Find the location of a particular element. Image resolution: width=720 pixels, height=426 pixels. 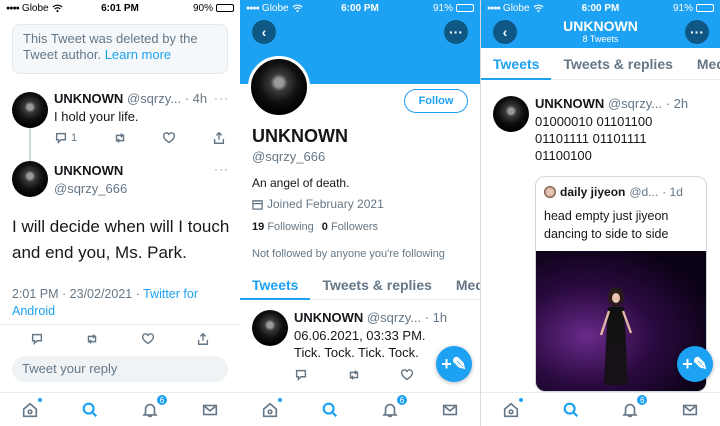

clock: 6:01 PM is located at coordinates (120, 8).